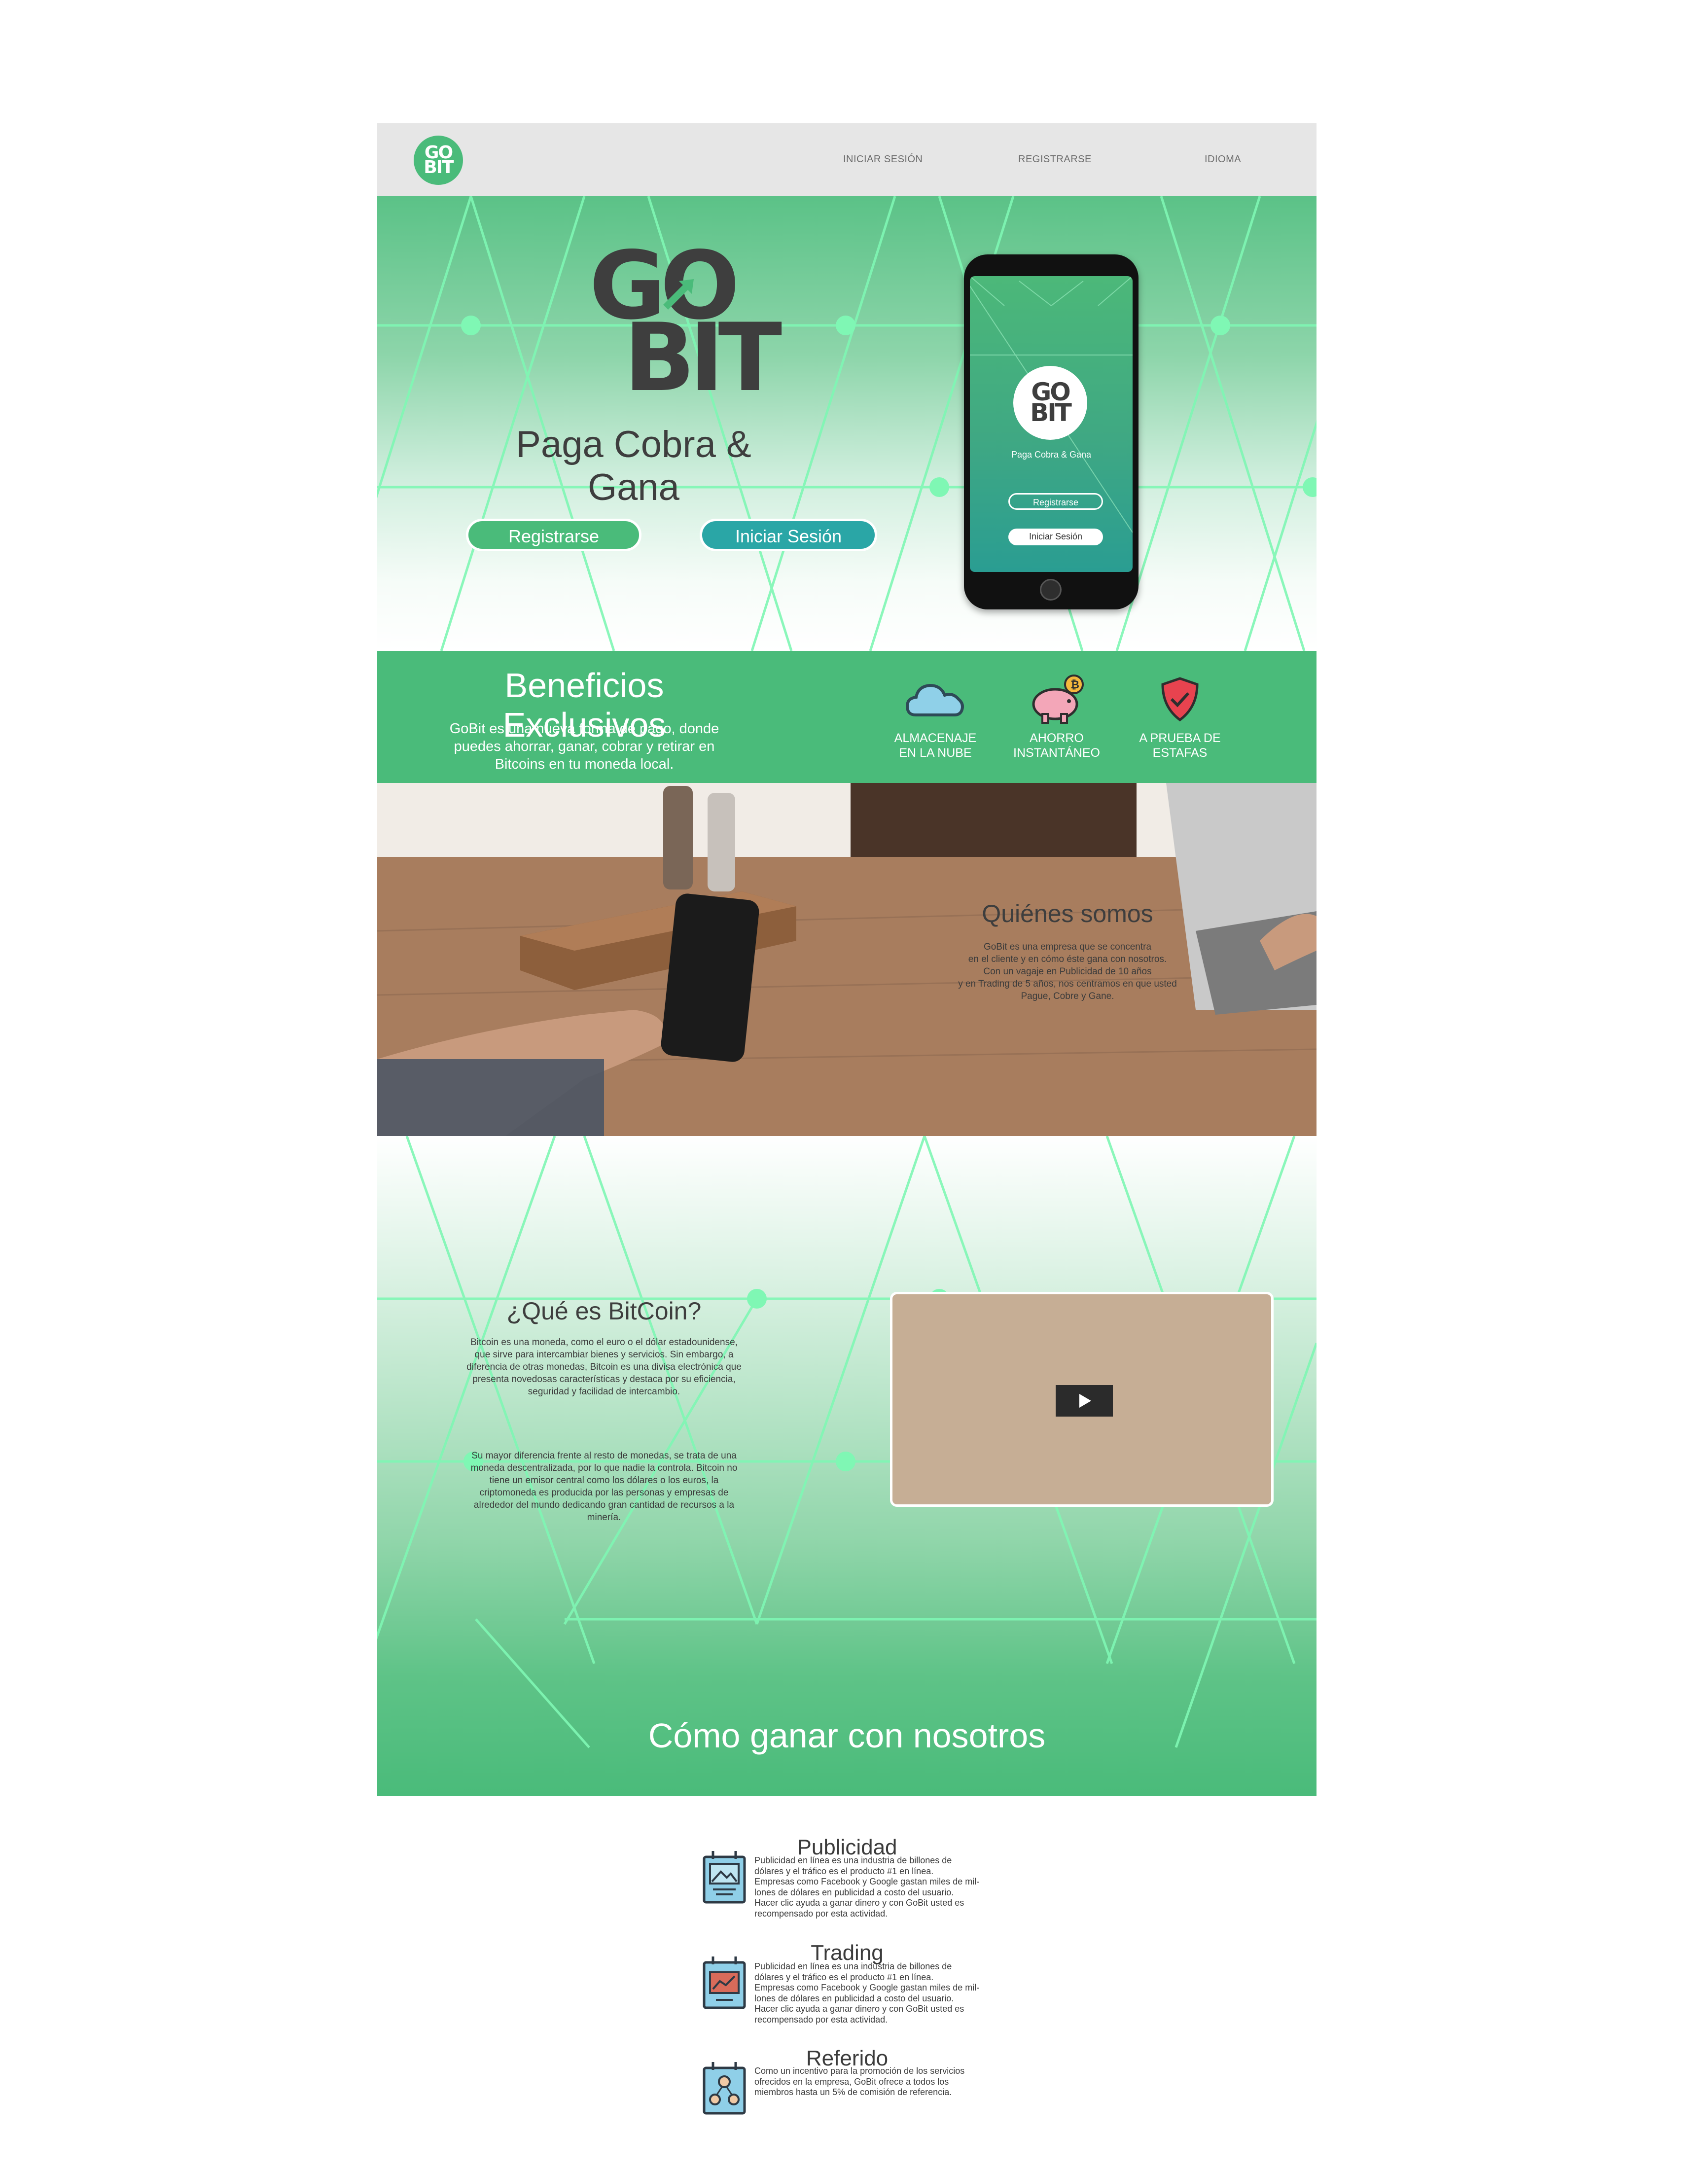 Image resolution: width=1708 pixels, height=2169 pixels. Describe the element at coordinates (633, 466) in the screenshot. I see `hero-tagline: Paga Cobra & Gana` at that location.